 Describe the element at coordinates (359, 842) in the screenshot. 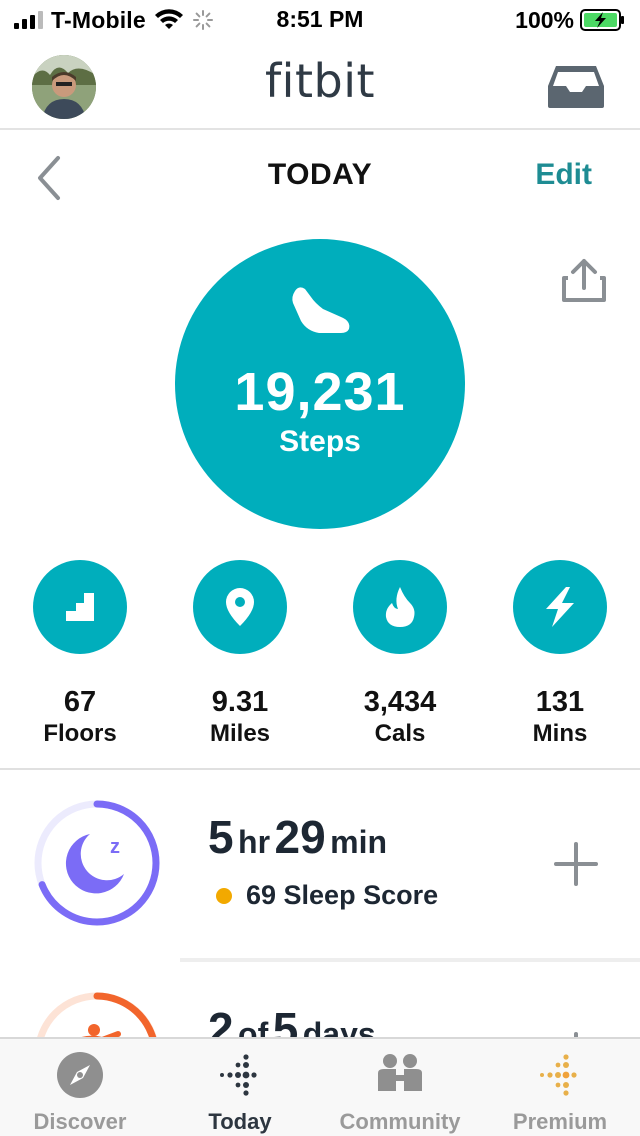

I see `sleep-minutes-unit: min` at that location.